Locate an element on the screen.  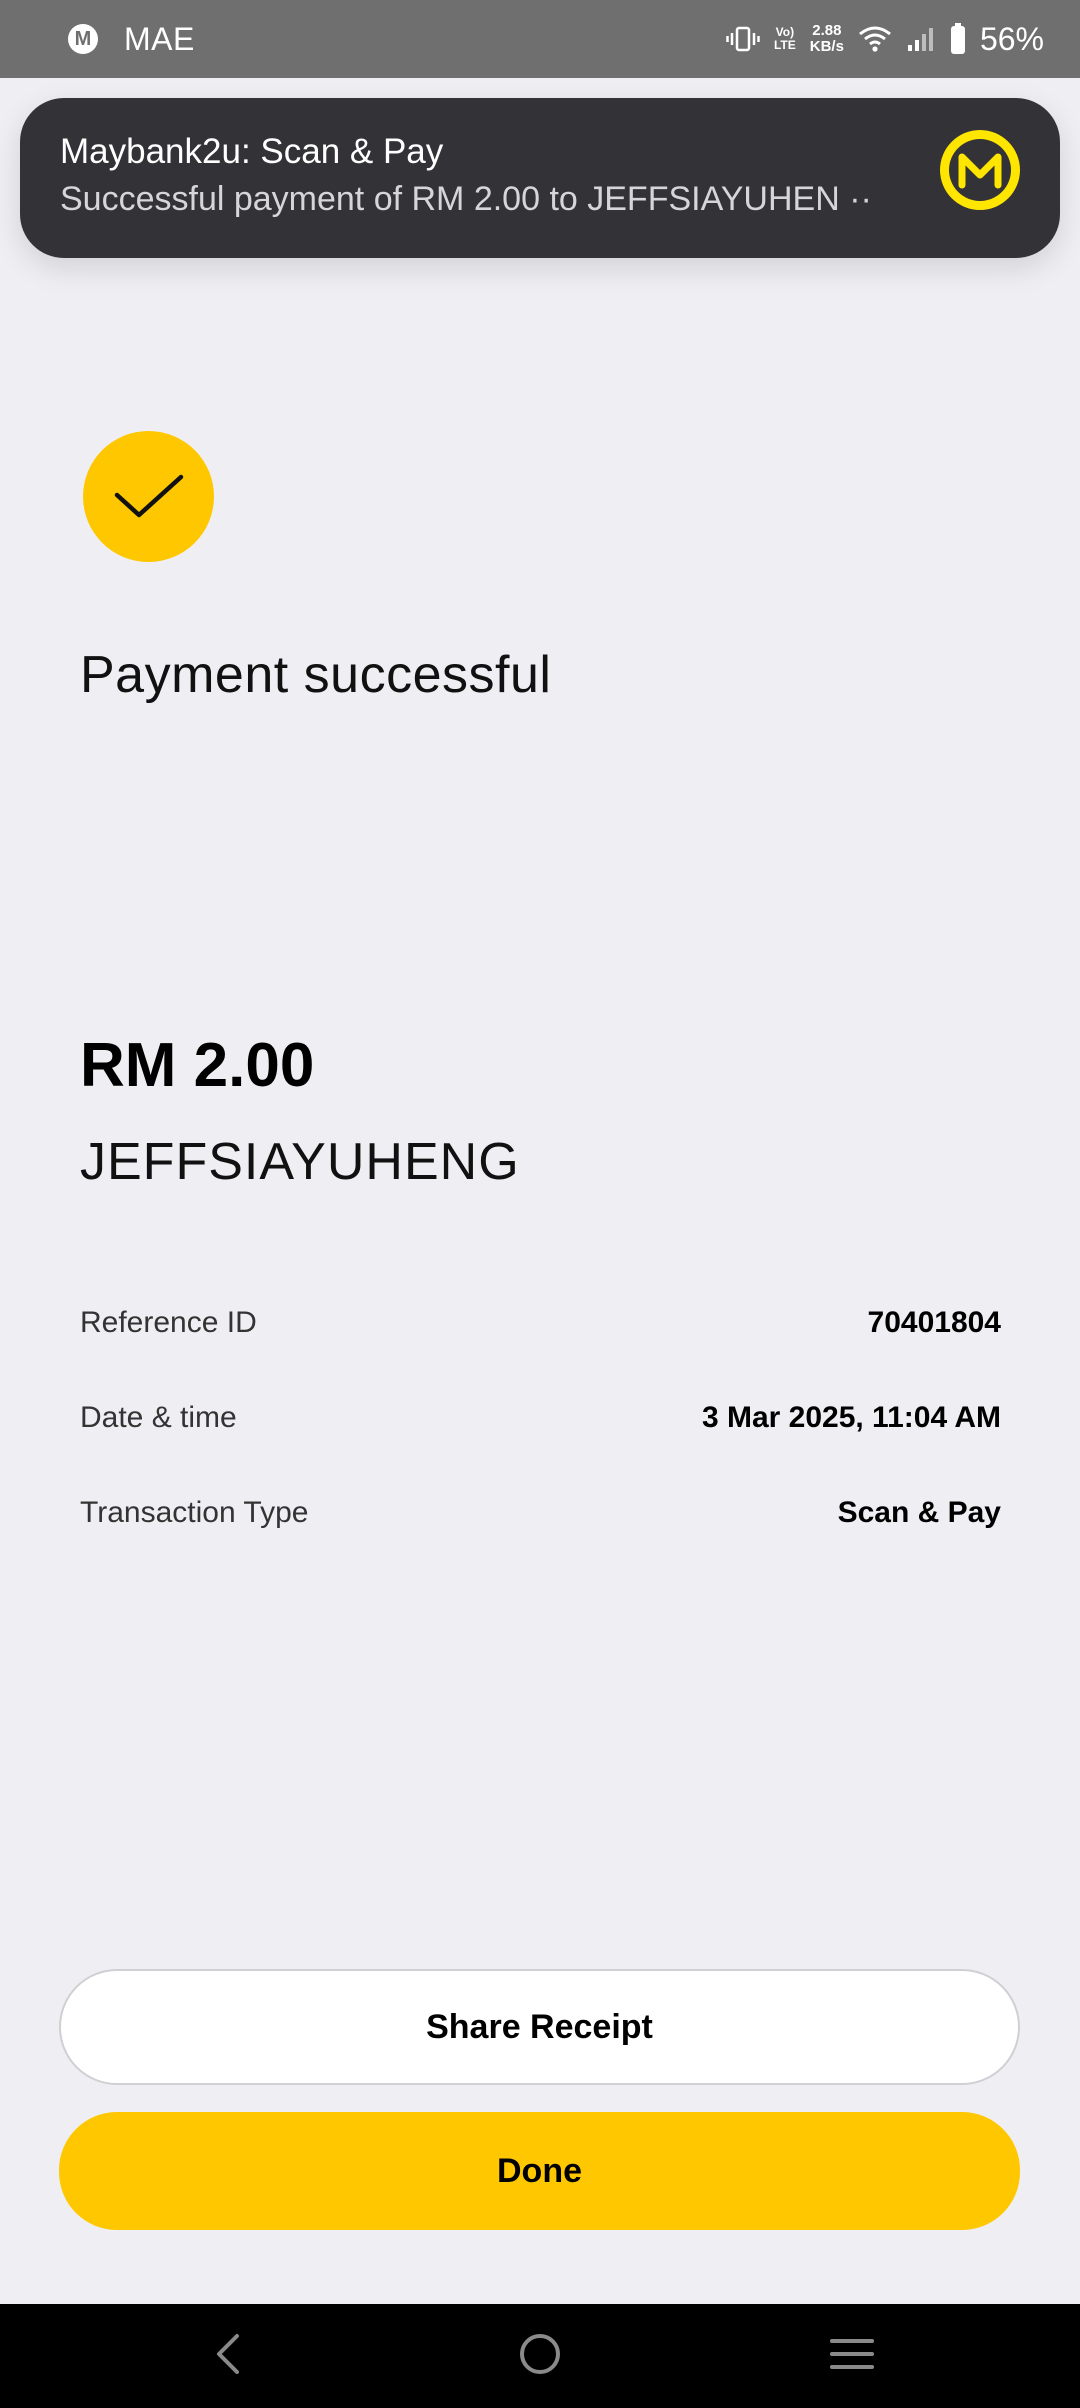
cellular-signal-icon is located at coordinates (921, 39).